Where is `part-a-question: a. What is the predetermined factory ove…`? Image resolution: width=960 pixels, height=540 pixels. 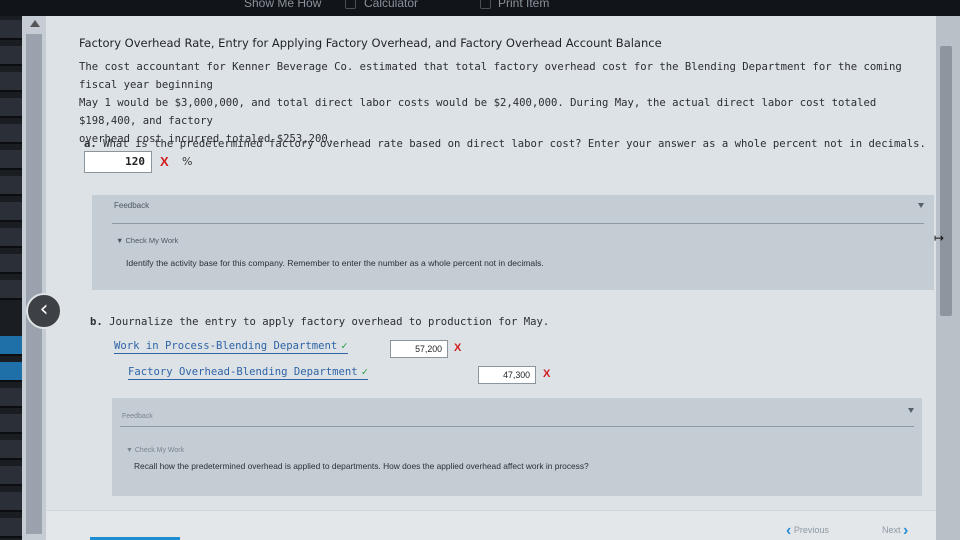
part-a-question: a. What is the predetermined factory ove… is located at coordinates (505, 144).